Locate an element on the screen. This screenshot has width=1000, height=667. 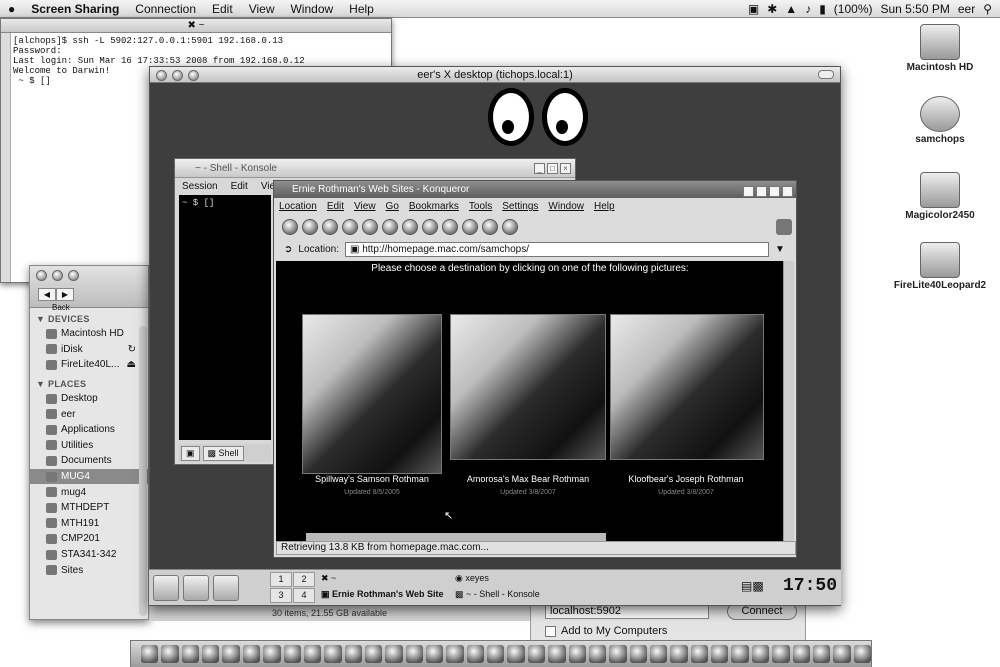
toolbar-toggle-button is located at coordinates (826, 74).